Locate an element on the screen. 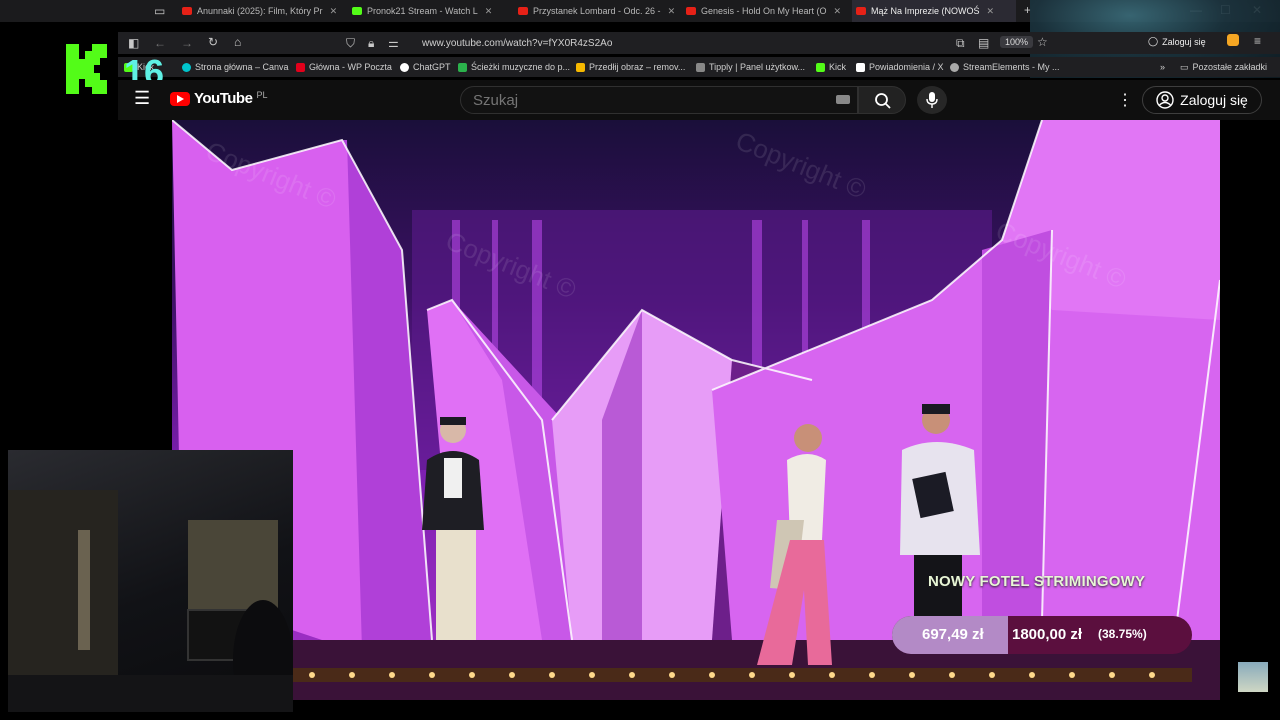 Image resolution: width=1280 pixels, height=720 pixels. account-button: ◯ Zaloguj się is located at coordinates (1177, 41).